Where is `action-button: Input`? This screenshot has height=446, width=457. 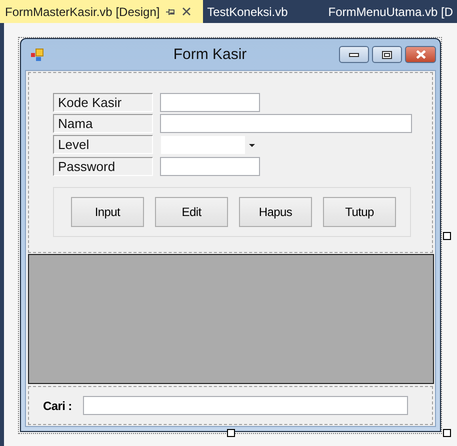
action-button: Input is located at coordinates (107, 212).